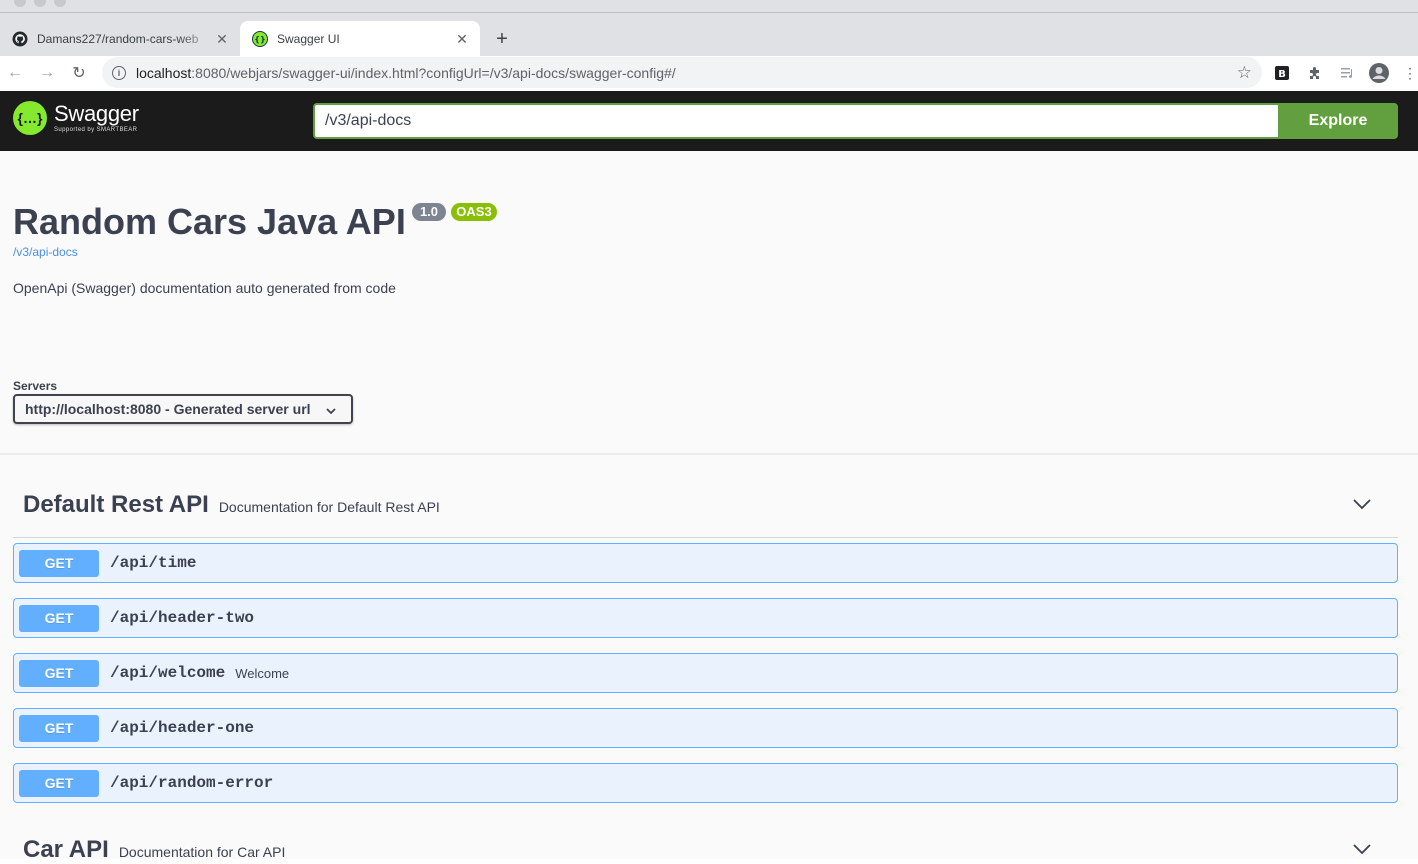  I want to click on tag-description: Documentation for Default Rest API, so click(329, 507).